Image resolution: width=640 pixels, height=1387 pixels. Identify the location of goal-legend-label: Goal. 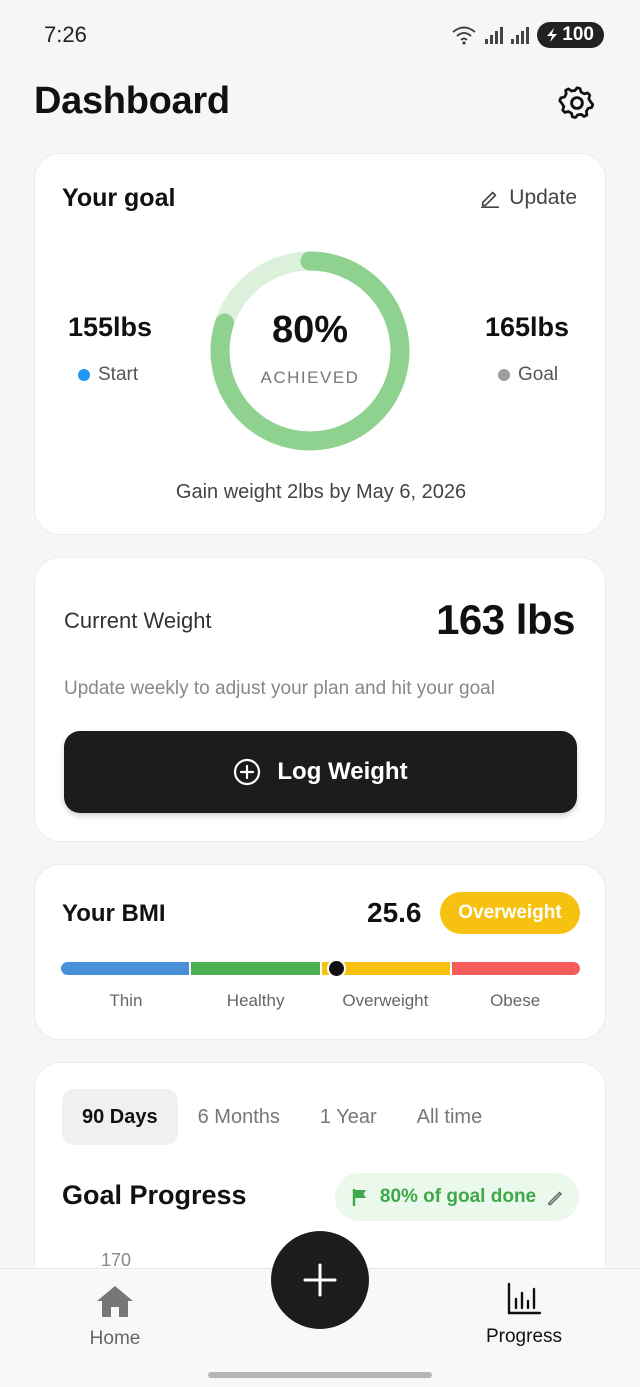
(538, 374).